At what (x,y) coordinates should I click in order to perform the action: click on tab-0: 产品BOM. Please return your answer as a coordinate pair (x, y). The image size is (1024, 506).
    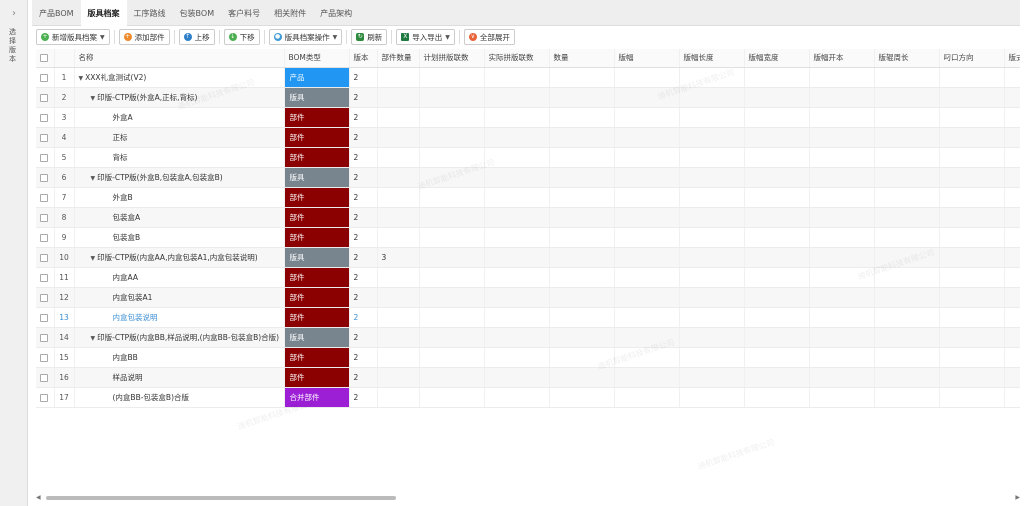
    Looking at the image, I should click on (56, 13).